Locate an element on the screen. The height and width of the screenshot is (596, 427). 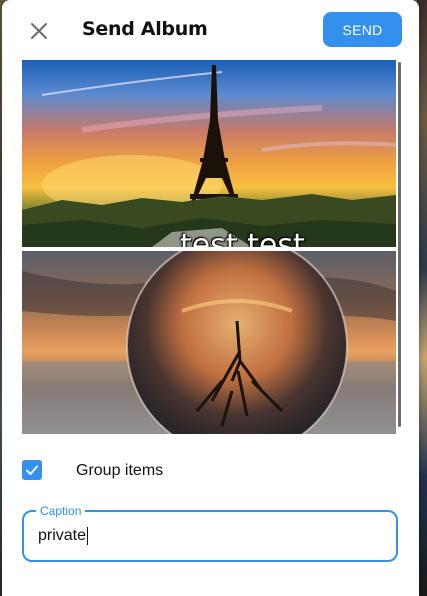
group-items-checkbox is located at coordinates (32, 470).